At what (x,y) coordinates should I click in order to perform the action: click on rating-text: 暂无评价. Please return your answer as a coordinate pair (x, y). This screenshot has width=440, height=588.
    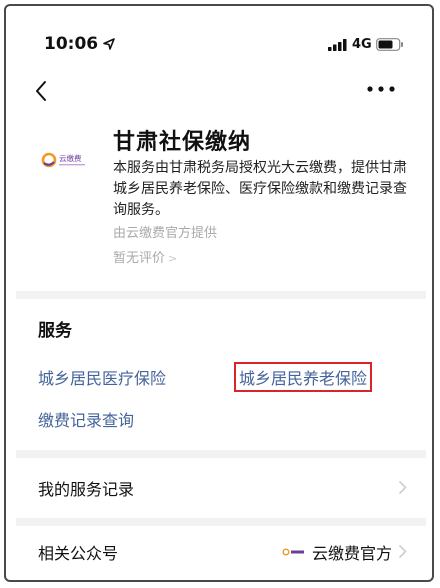
    Looking at the image, I should click on (139, 258).